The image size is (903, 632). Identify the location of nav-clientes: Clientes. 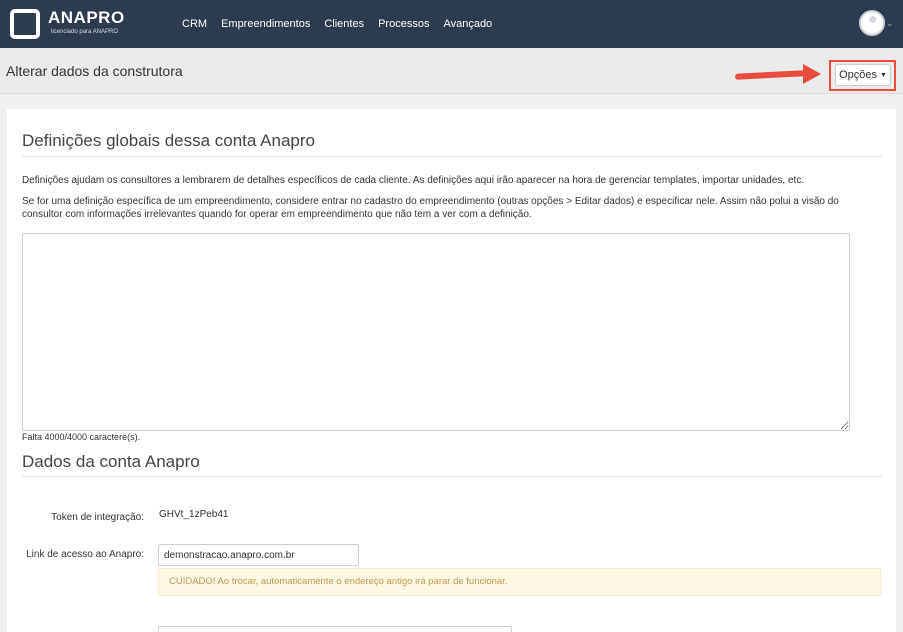
(344, 24).